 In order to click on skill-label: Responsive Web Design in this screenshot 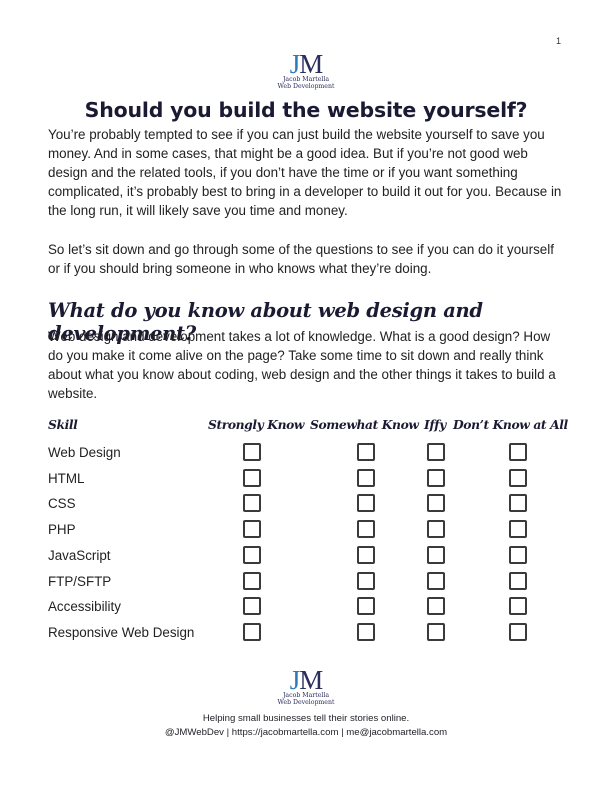, I will do `click(121, 632)`.